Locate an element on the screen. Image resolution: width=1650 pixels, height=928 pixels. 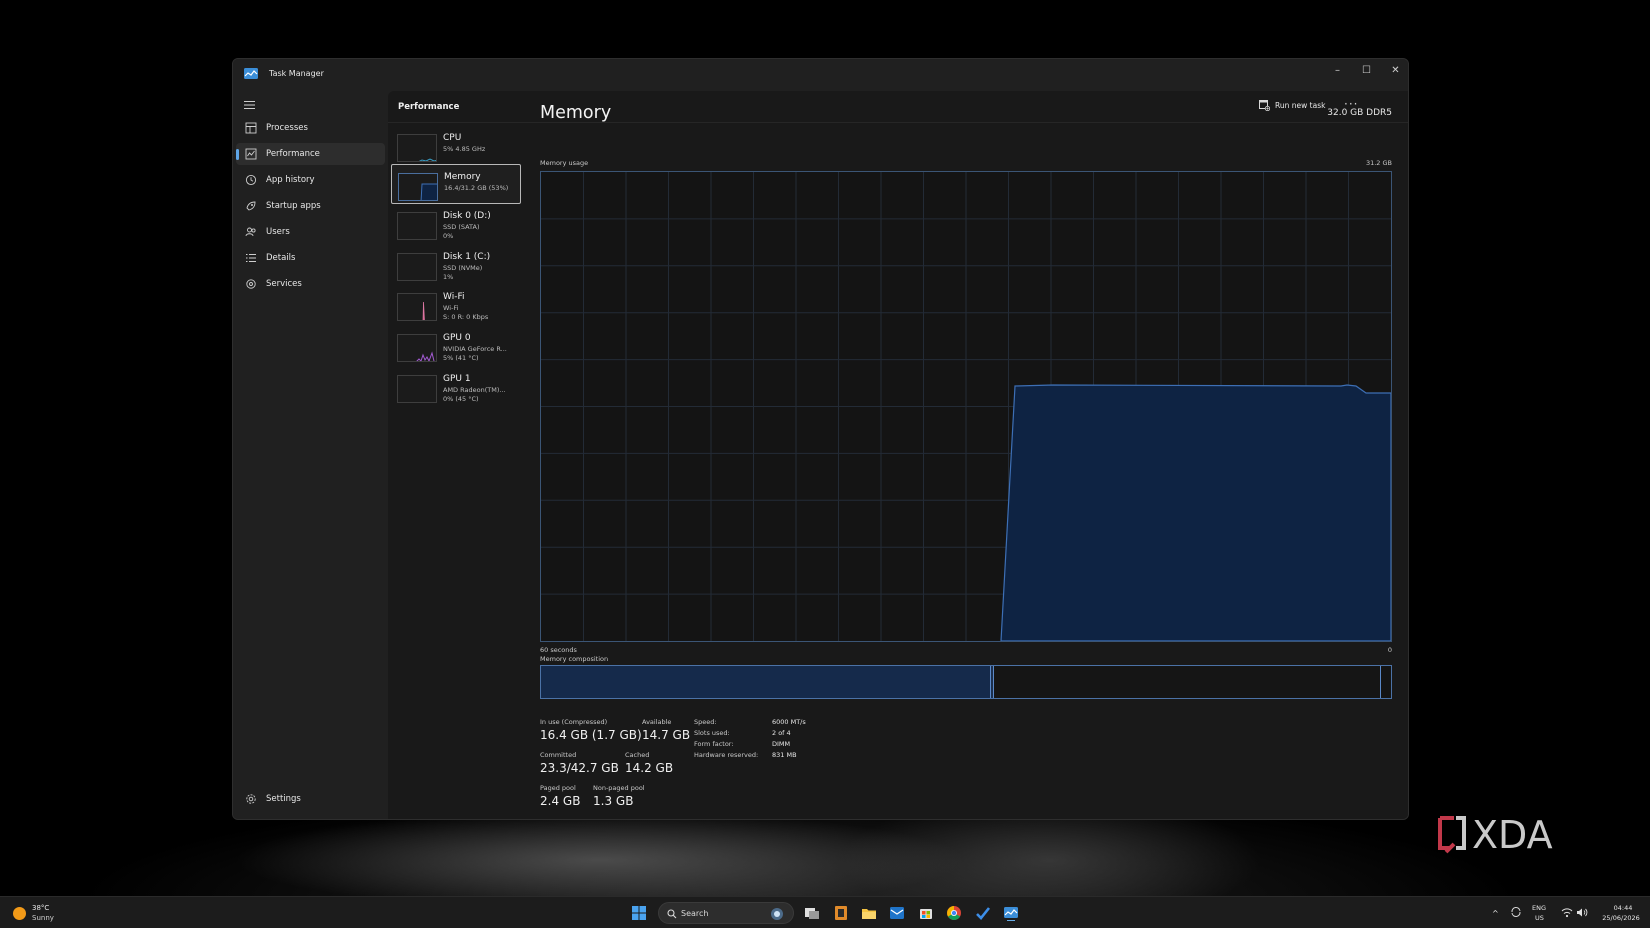
sidebar-item-performance: Performance is located at coordinates (310, 154).